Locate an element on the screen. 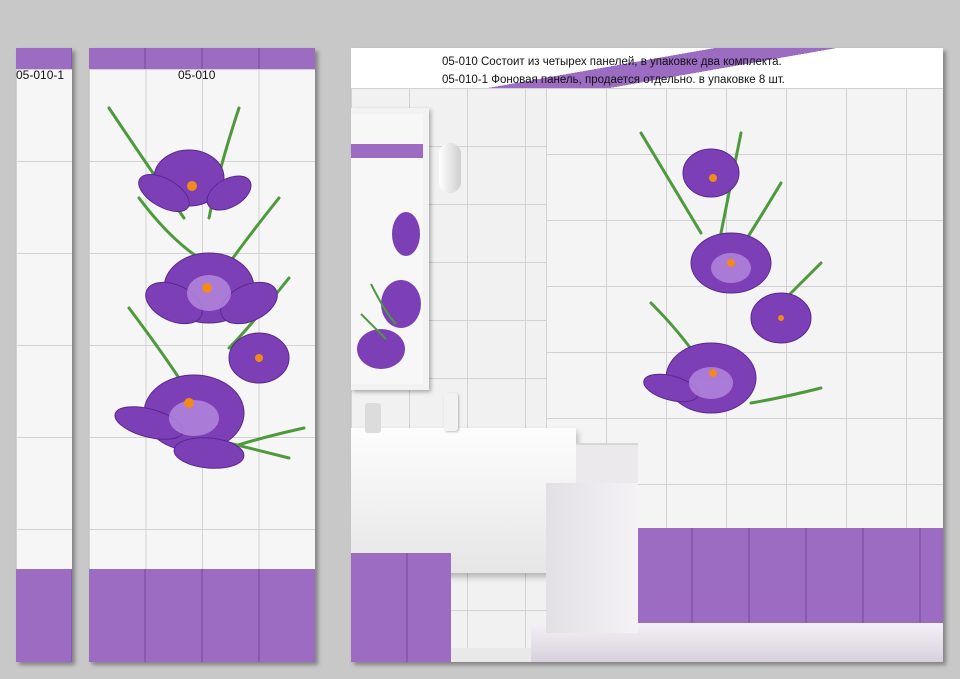 This screenshot has width=960, height=679. soap-dispenser is located at coordinates (451, 412).